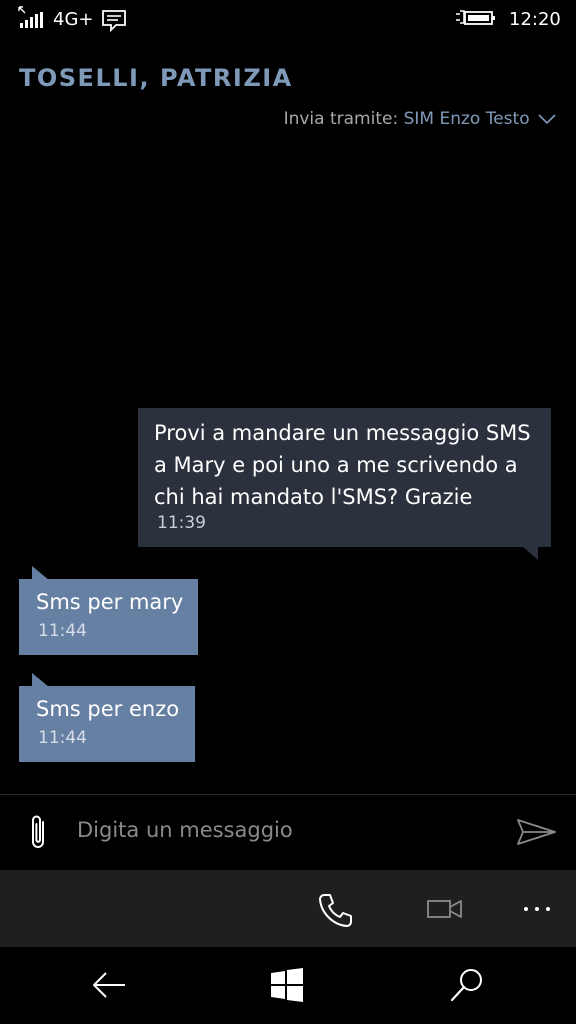 The image size is (576, 1024). I want to click on message-text: Sms per enzo, so click(108, 709).